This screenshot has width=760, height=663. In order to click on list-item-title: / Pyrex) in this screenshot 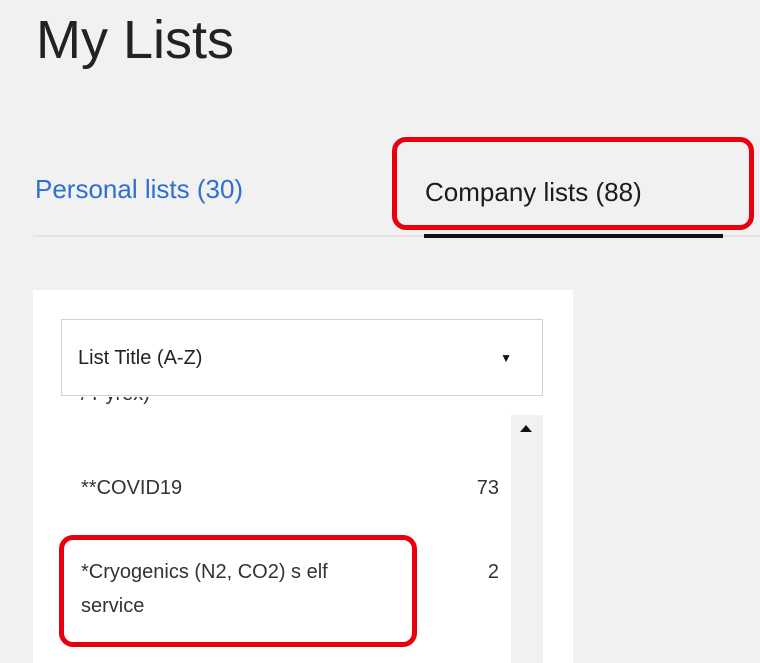, I will do `click(115, 404)`.